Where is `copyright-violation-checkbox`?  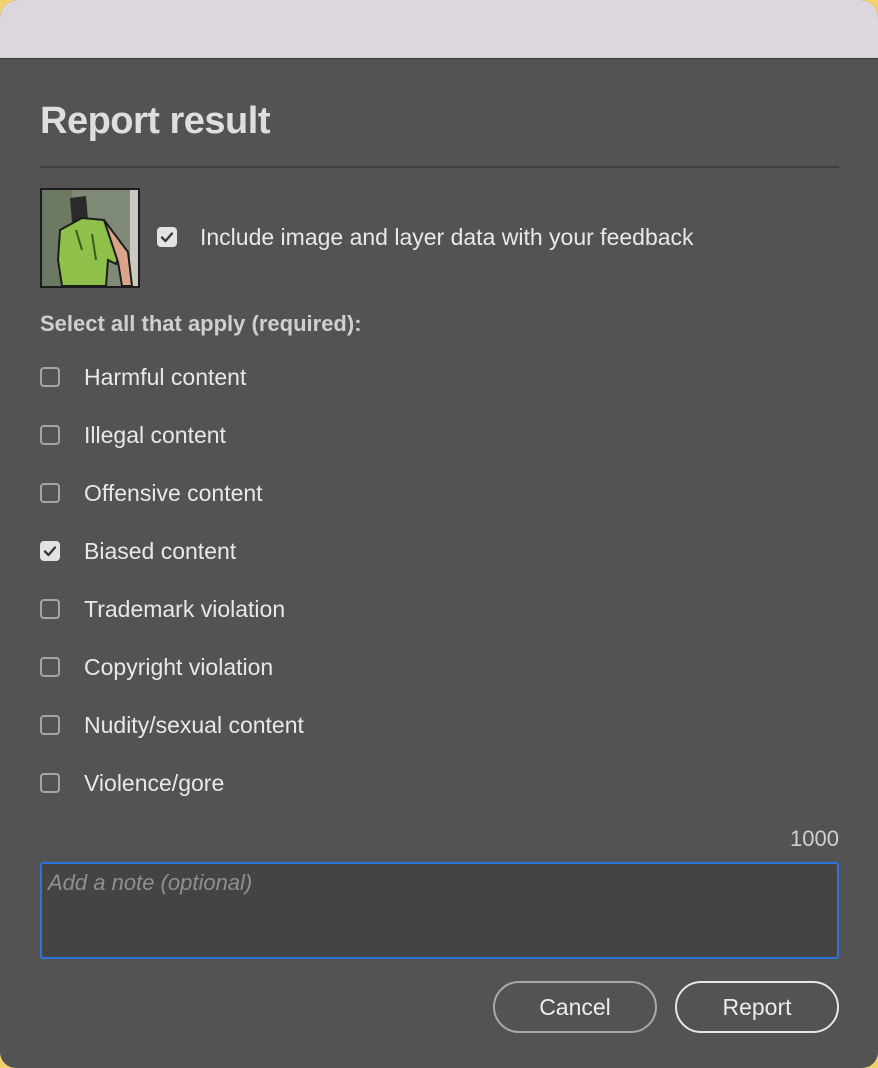 copyright-violation-checkbox is located at coordinates (50, 667).